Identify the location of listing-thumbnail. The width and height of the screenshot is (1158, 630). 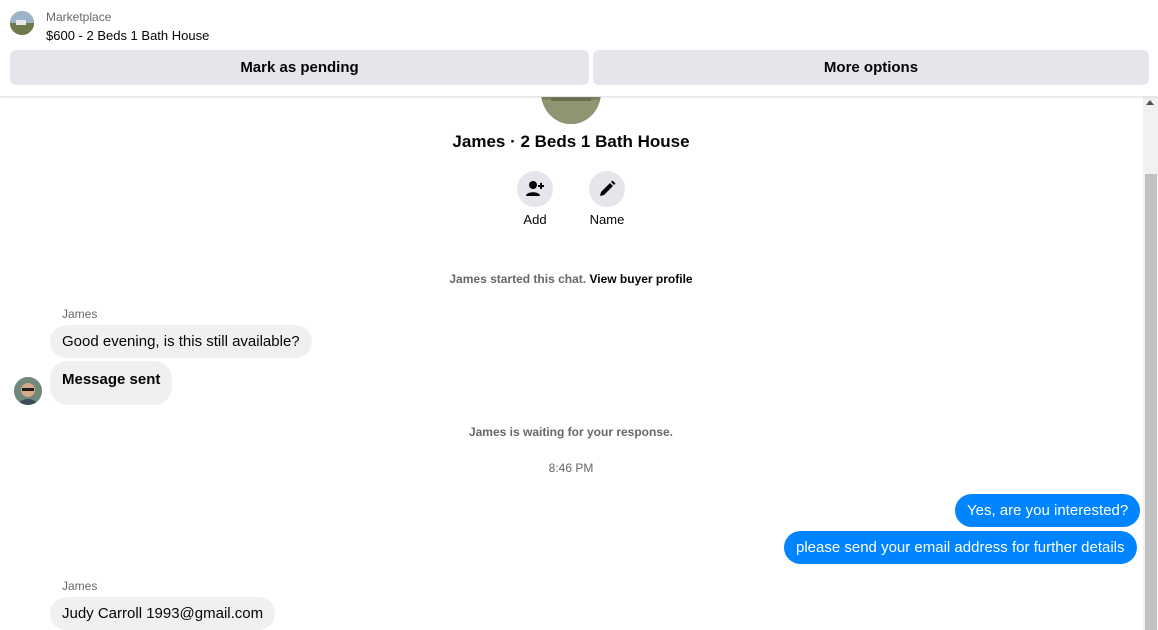
(22, 23).